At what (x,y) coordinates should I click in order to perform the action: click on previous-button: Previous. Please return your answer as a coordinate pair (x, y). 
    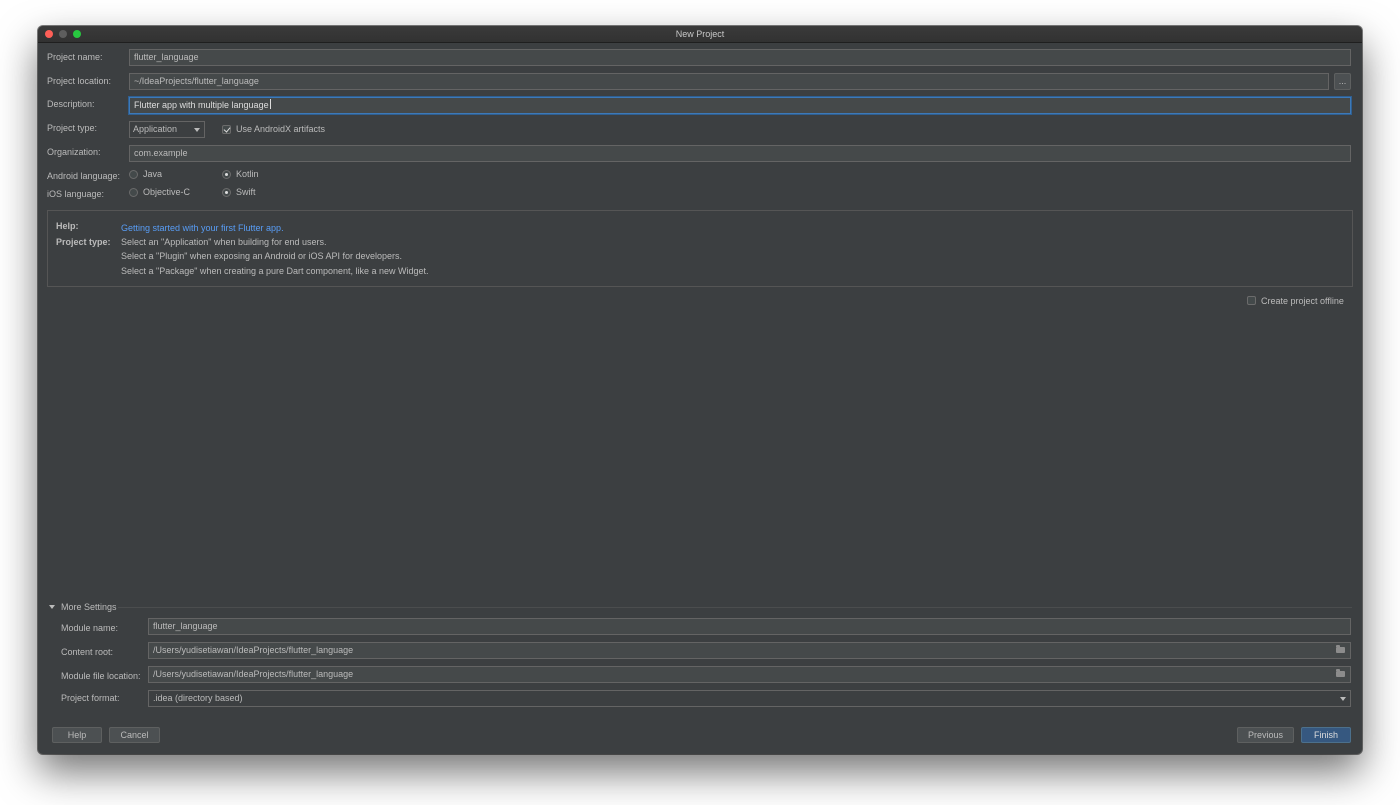
    Looking at the image, I should click on (1265, 735).